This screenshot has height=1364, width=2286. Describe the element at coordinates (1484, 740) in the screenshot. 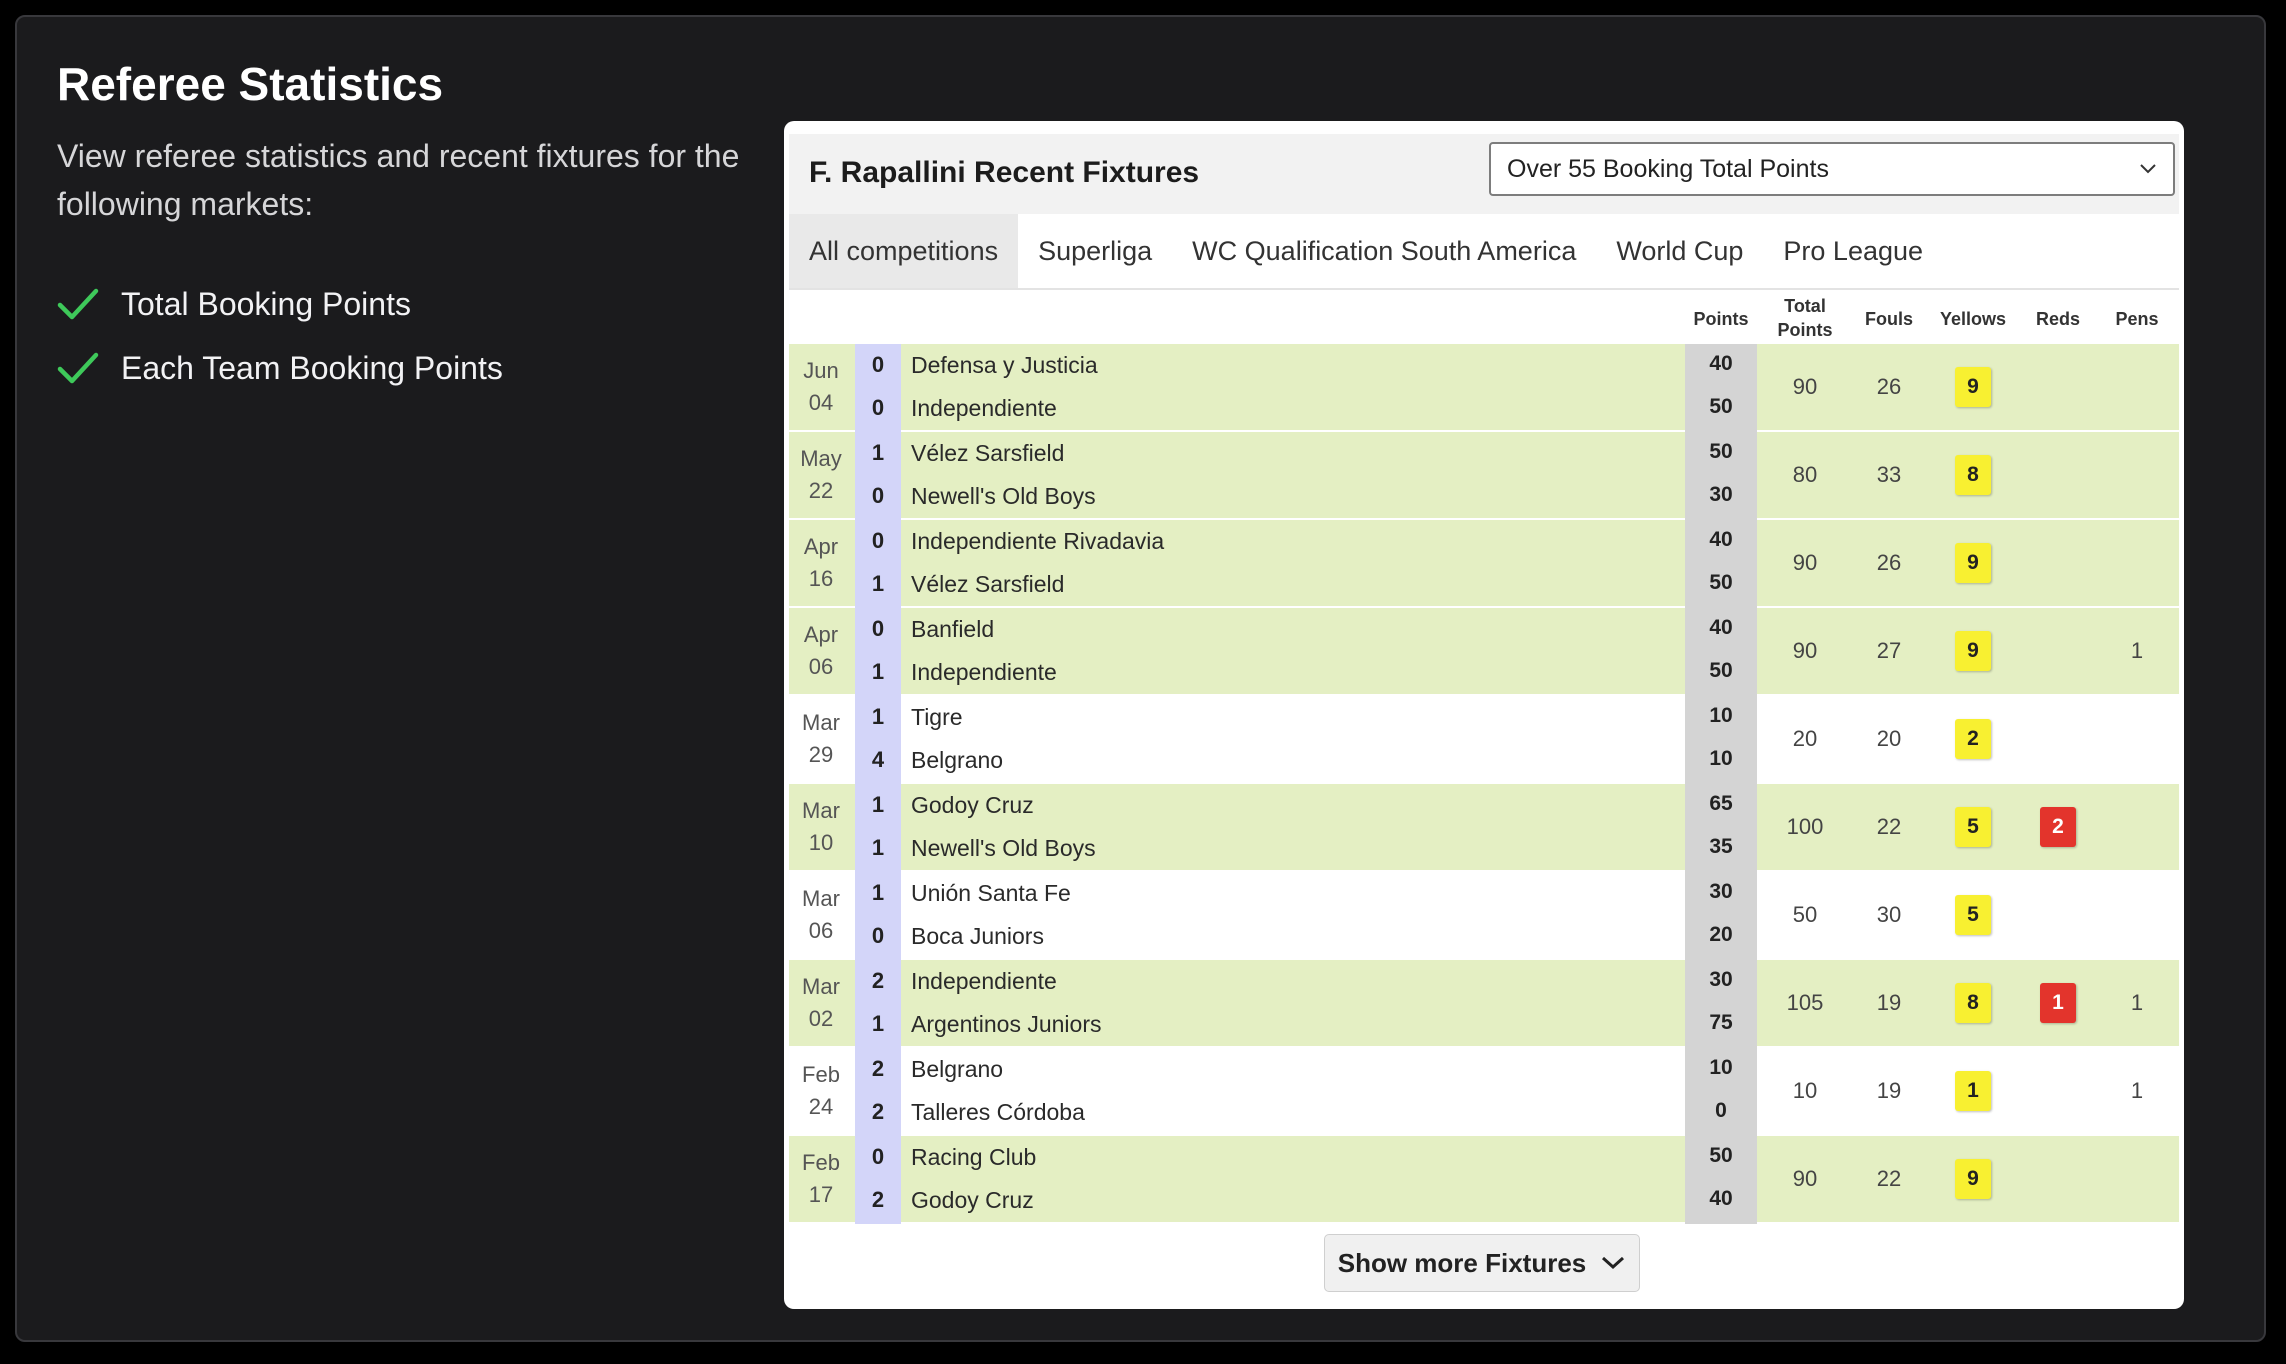

I see `fixture-row: Mar 29 1 4 Tigre Belgrano 10 10 20 20 2` at that location.